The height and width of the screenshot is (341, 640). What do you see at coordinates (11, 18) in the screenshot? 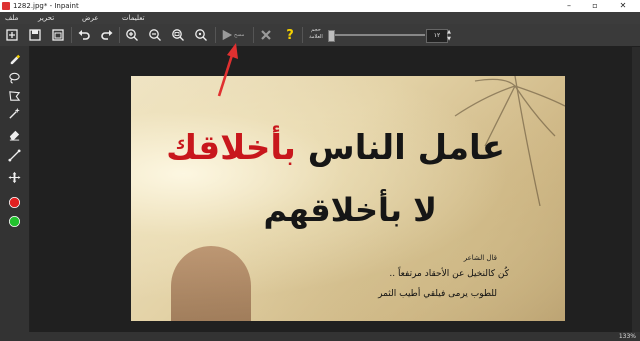
I see `menu-file: ملف` at bounding box center [11, 18].